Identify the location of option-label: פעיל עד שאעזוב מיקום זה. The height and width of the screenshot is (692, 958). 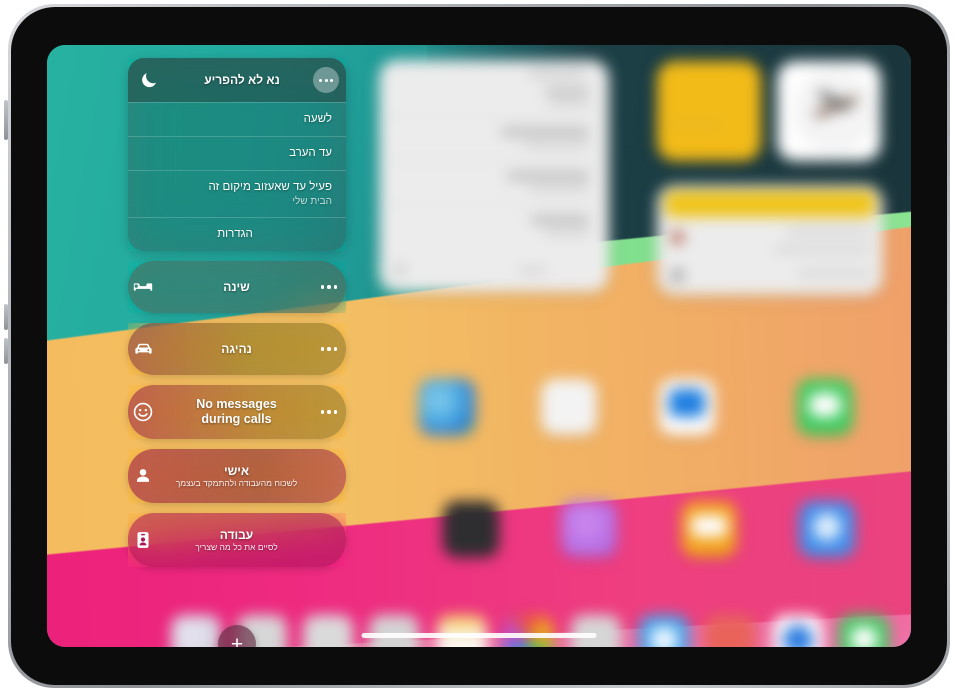
(270, 187).